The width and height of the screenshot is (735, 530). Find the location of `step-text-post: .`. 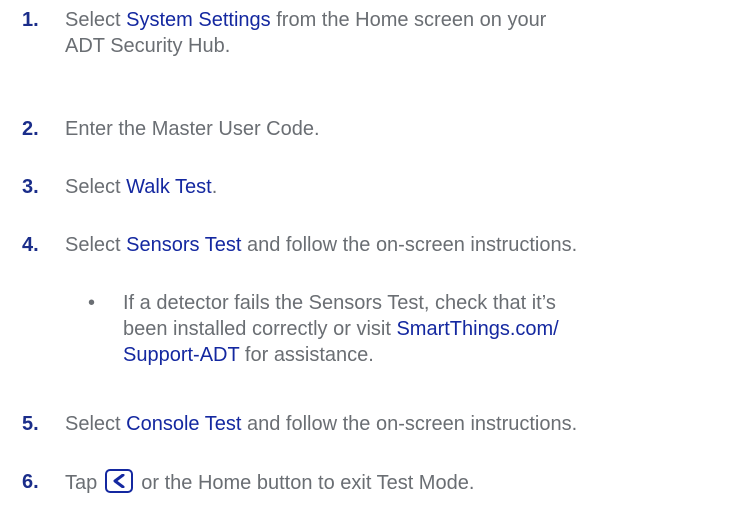

step-text-post: . is located at coordinates (214, 187).